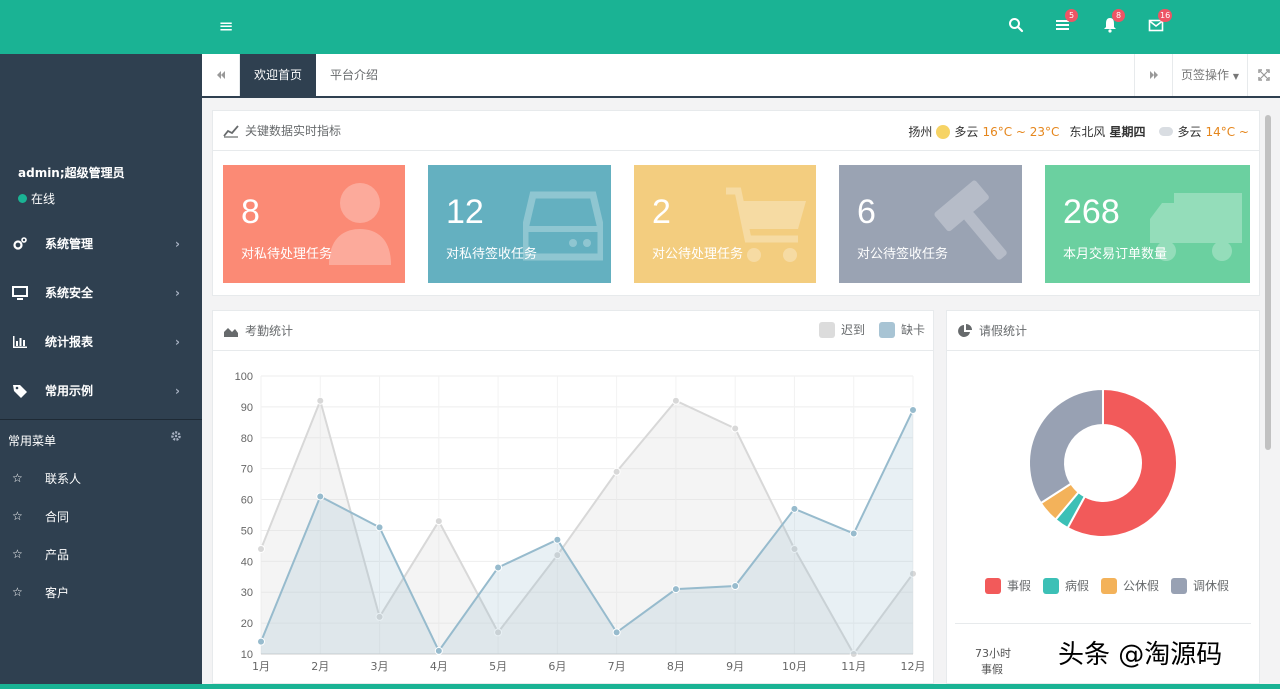 The image size is (1280, 689). Describe the element at coordinates (380, 666) in the screenshot. I see `x-tick-label: 3月` at that location.